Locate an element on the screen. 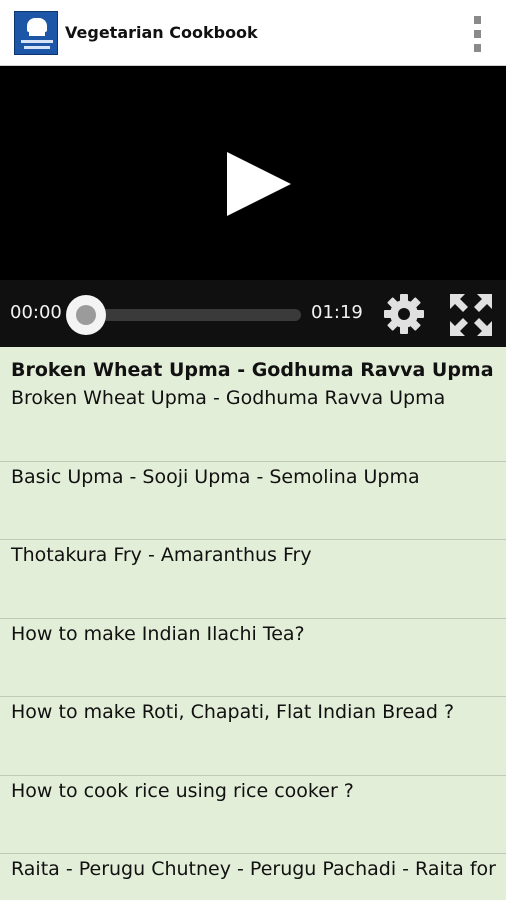  list-item: How to cook rice using rice cooker ? is located at coordinates (253, 815).